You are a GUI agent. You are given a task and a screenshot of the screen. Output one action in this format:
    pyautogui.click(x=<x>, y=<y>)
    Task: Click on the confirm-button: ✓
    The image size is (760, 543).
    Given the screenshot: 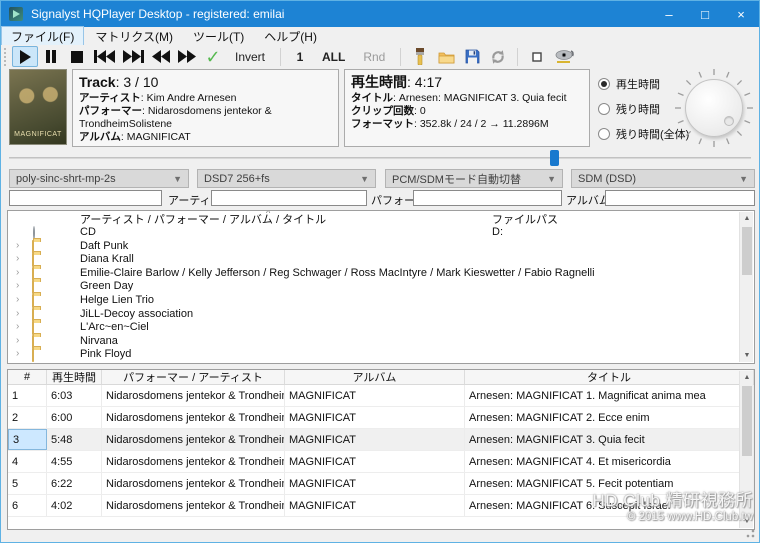 What is the action you would take?
    pyautogui.click(x=213, y=56)
    